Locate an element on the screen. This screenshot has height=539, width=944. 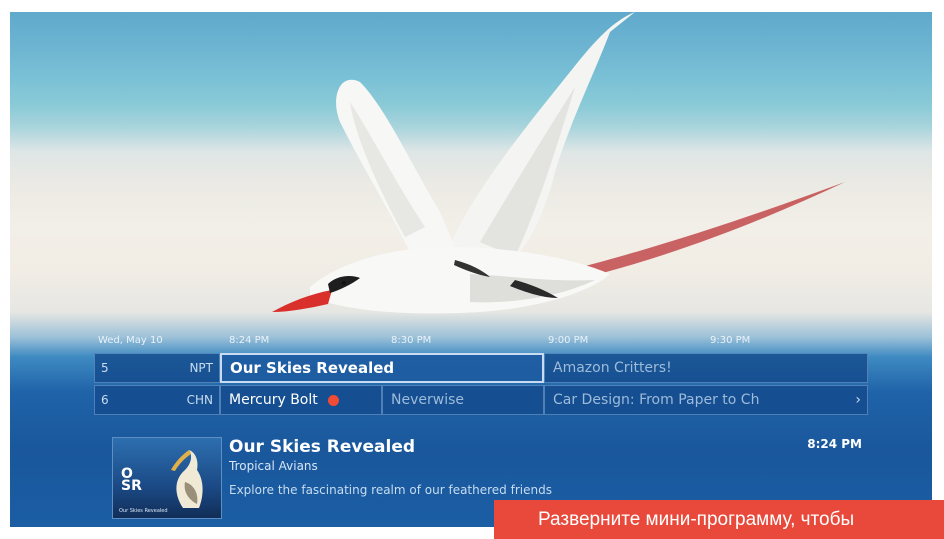
program-cell: Neverwise is located at coordinates (463, 400).